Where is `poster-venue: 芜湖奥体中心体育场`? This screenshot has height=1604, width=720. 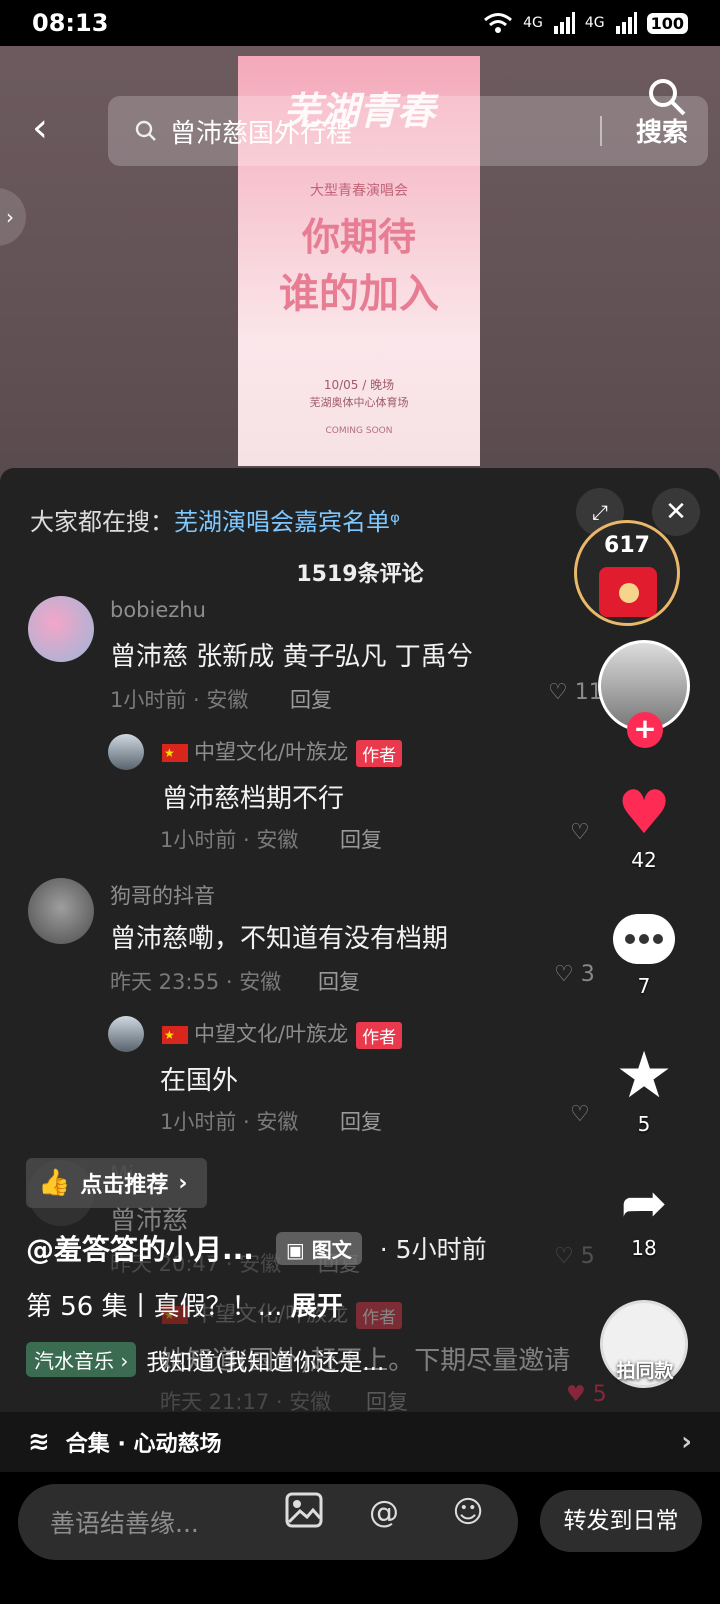
poster-venue: 芜湖奥体中心体育场 is located at coordinates (359, 402).